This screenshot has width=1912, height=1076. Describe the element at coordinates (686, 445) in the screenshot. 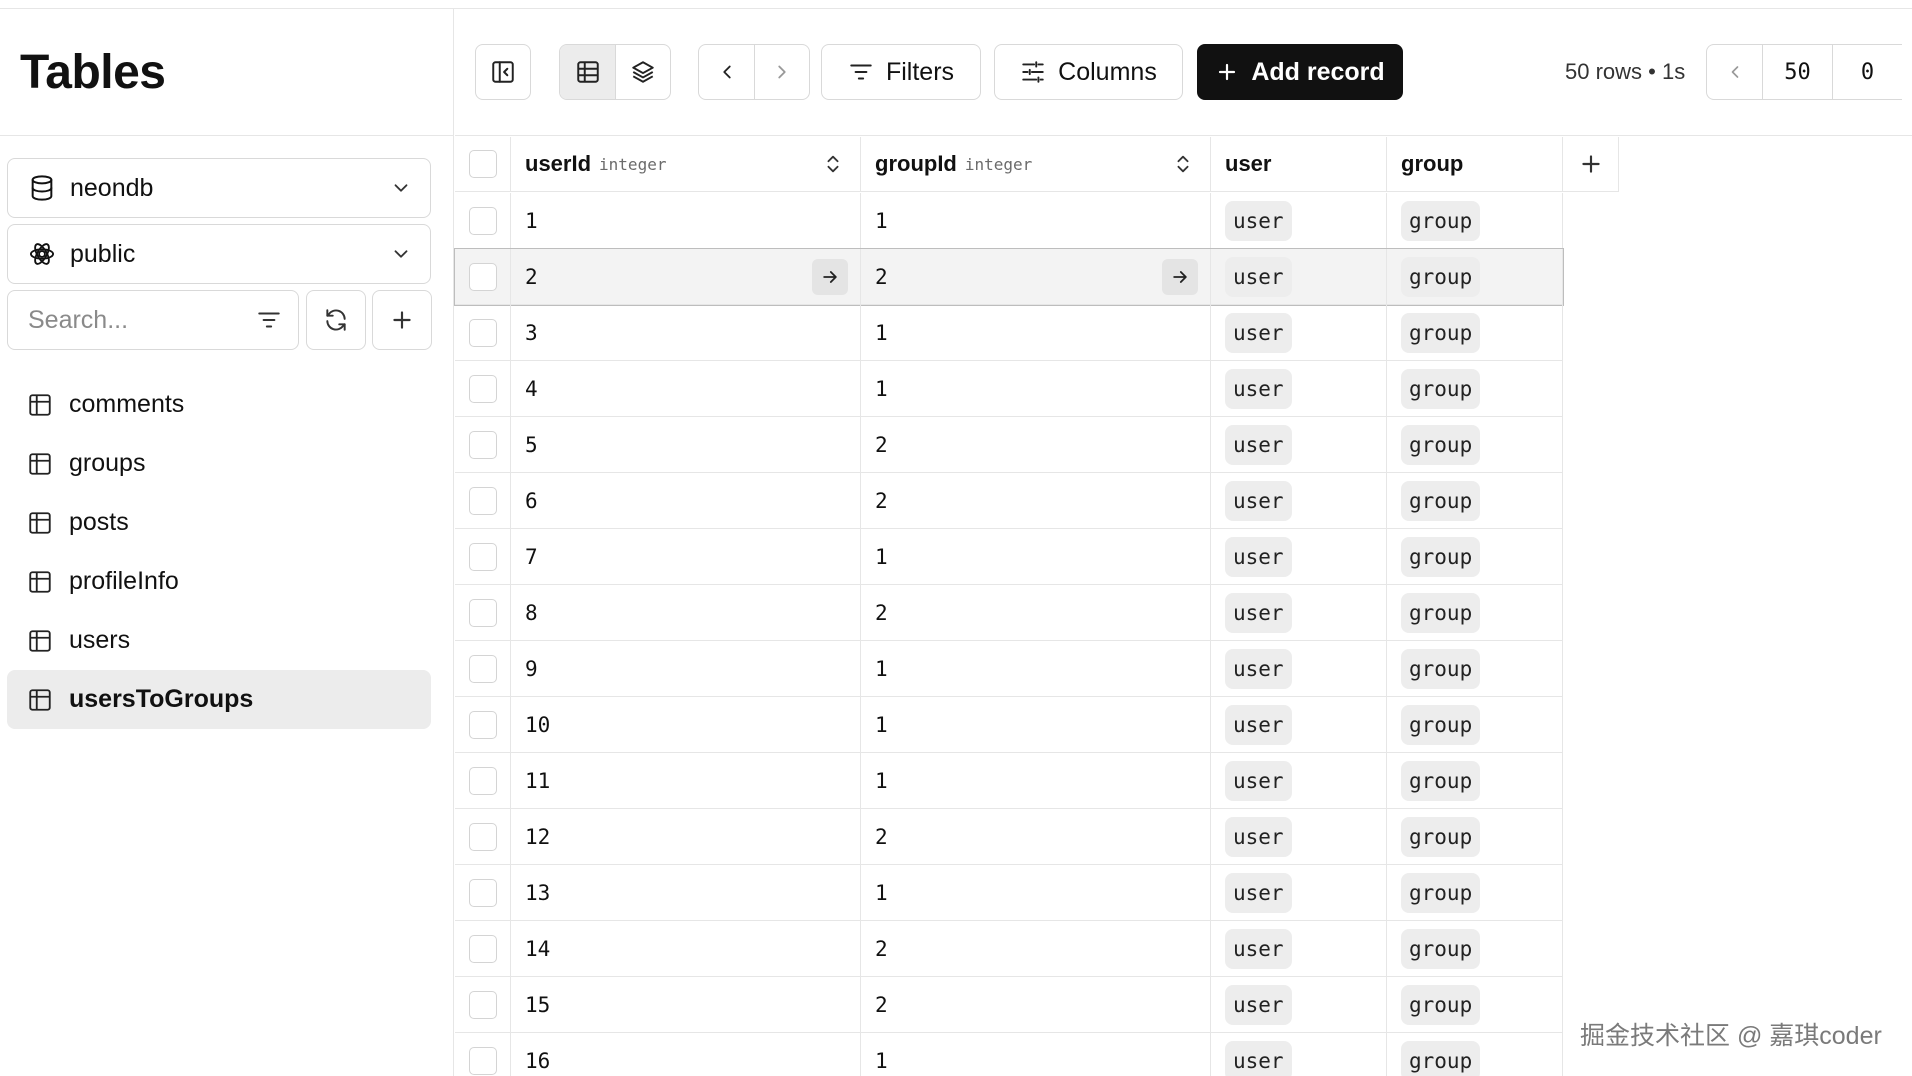

I see `cell-userId: 5` at that location.